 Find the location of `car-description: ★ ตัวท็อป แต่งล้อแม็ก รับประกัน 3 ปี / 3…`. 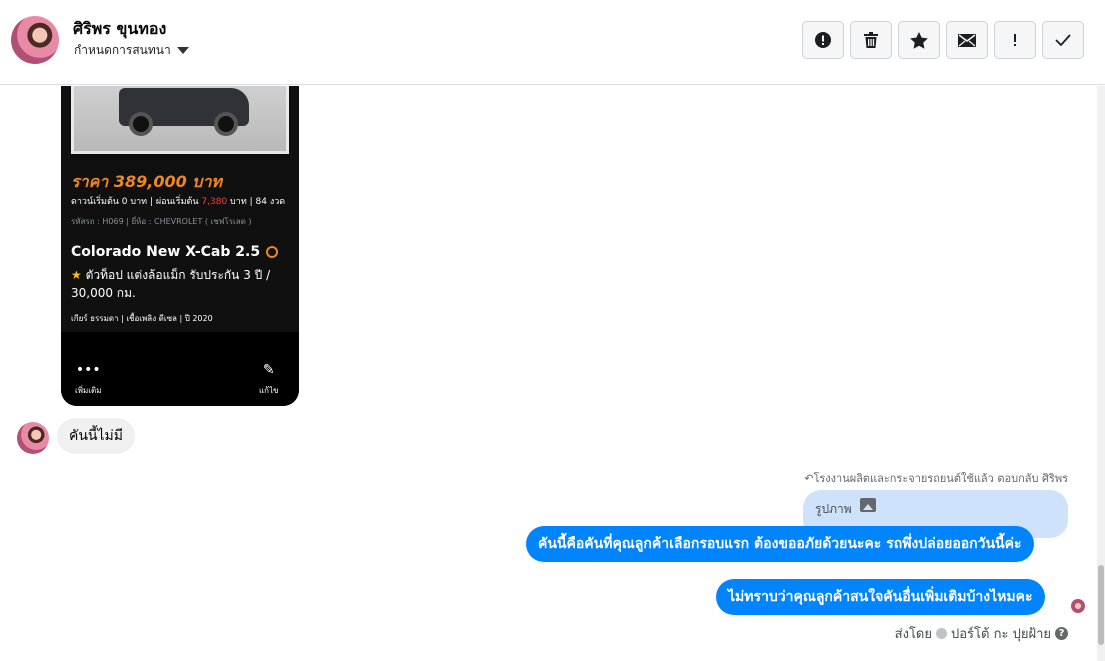

car-description: ★ ตัวท็อป แต่งล้อแม็ก รับประกัน 3 ปี / 3… is located at coordinates (182, 284).